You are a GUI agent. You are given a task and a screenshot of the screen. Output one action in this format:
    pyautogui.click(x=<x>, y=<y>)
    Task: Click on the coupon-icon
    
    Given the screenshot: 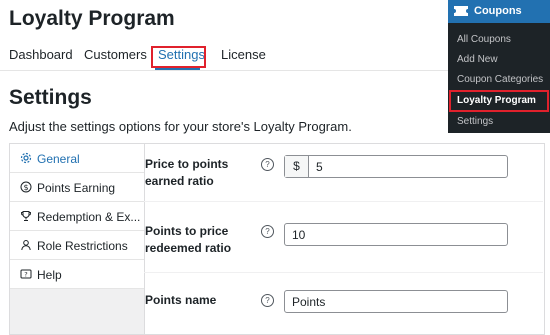 What is the action you would take?
    pyautogui.click(x=461, y=11)
    